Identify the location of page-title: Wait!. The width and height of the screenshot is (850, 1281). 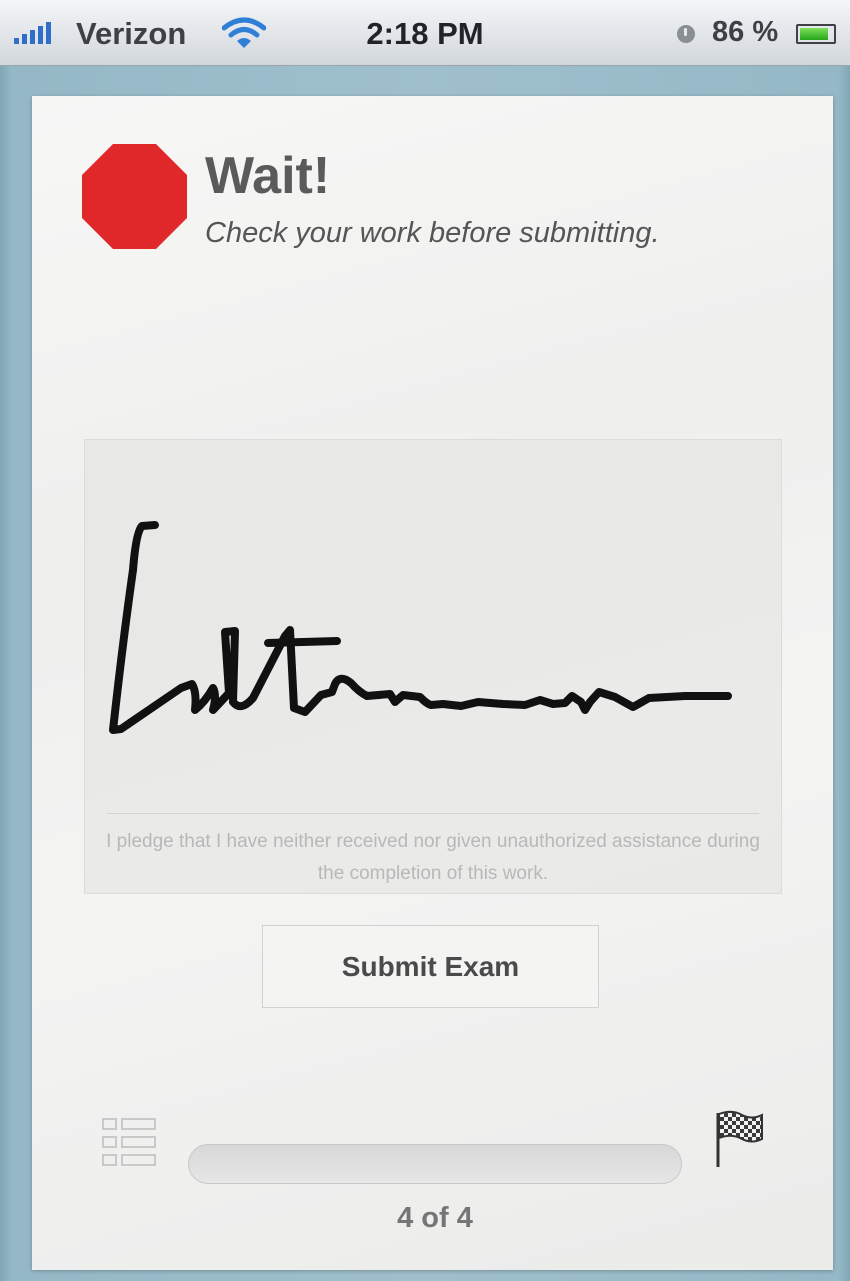
(268, 176).